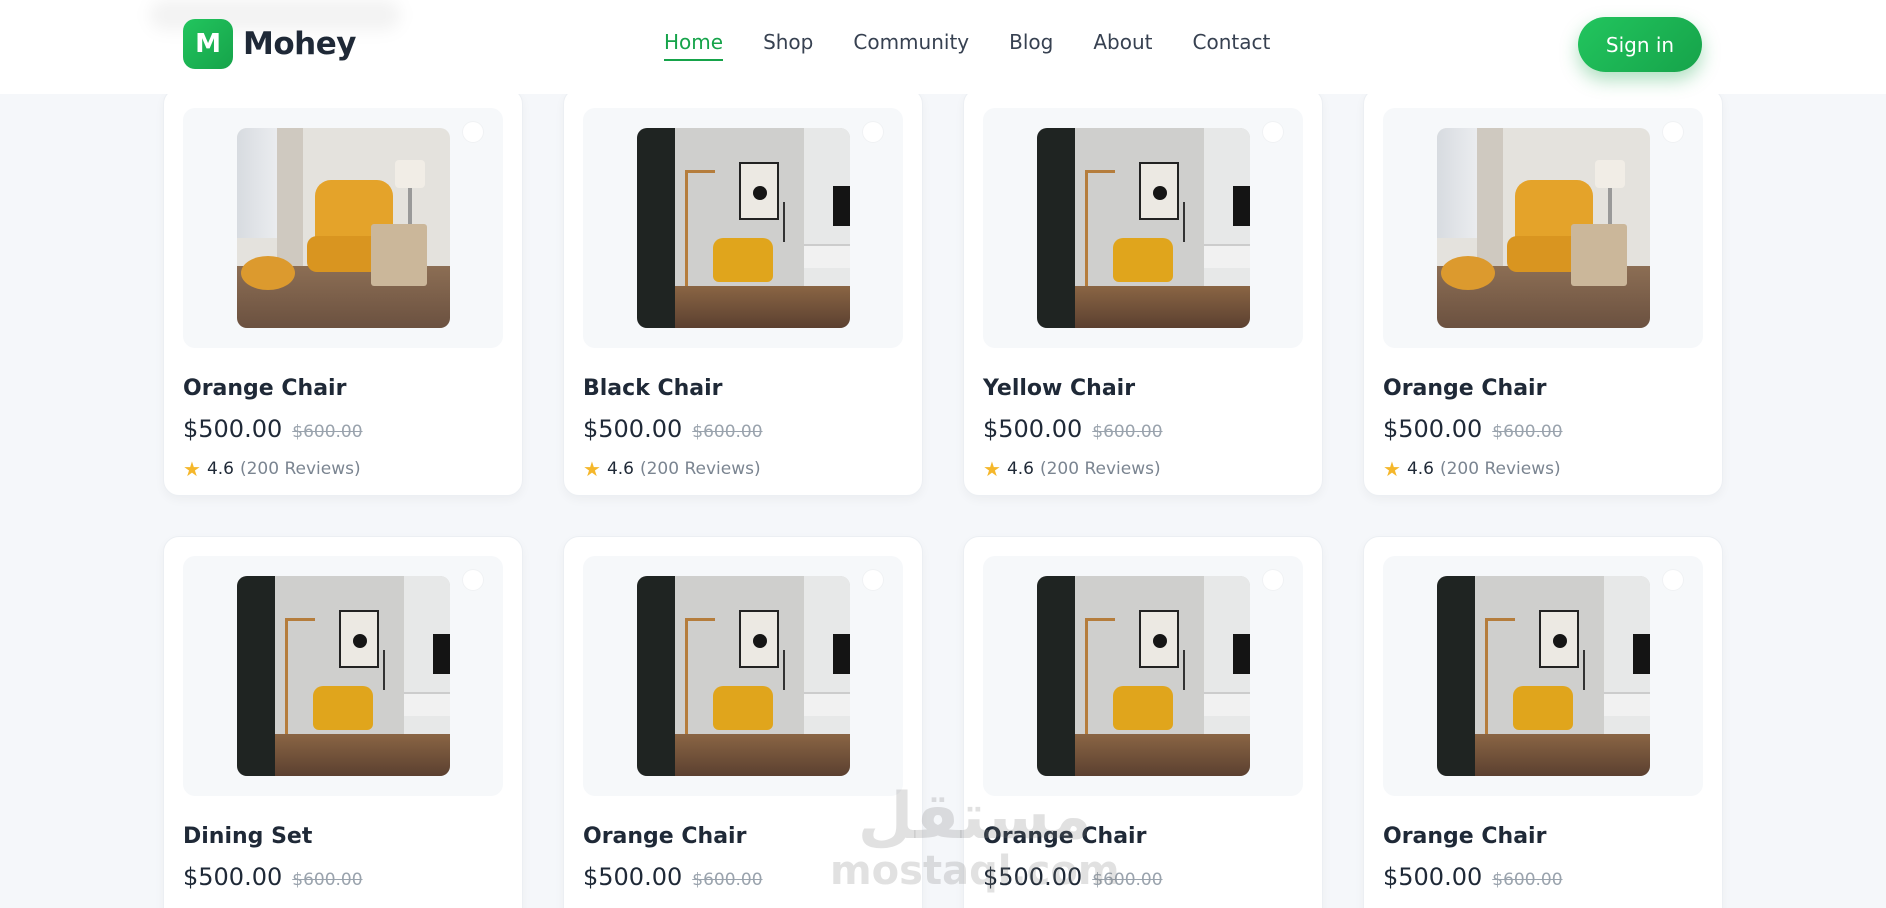 This screenshot has height=908, width=1886. I want to click on product-card: Dining Set $500.00 $600.00 ★, so click(343, 722).